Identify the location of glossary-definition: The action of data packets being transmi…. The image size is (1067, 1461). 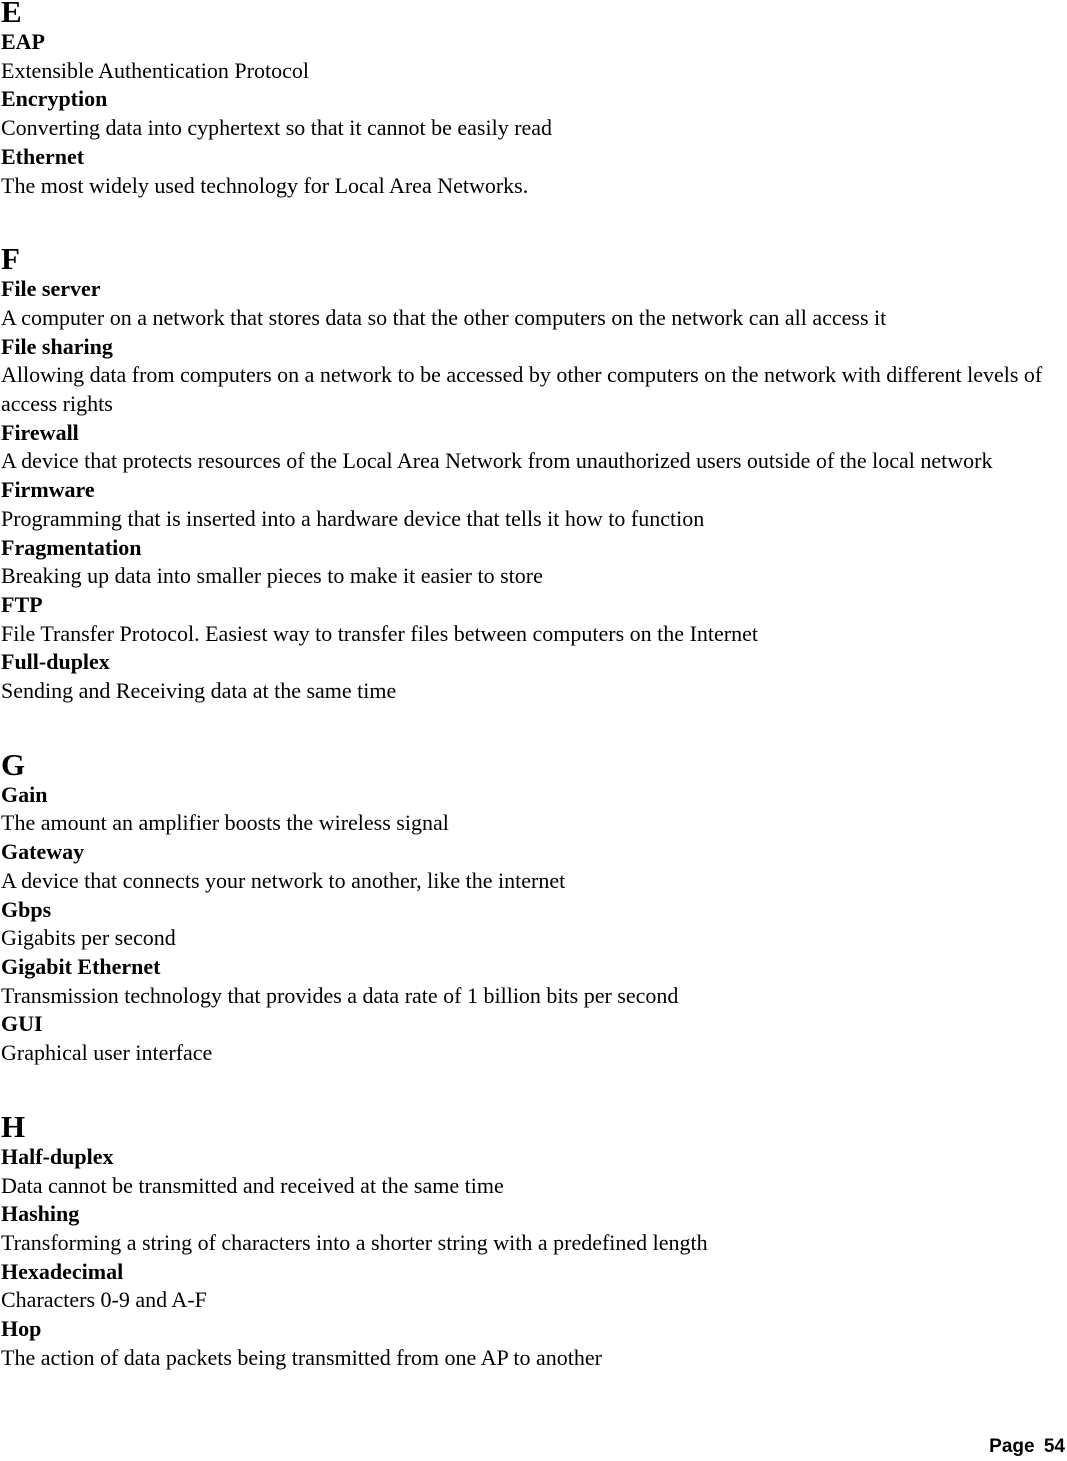
(301, 1357).